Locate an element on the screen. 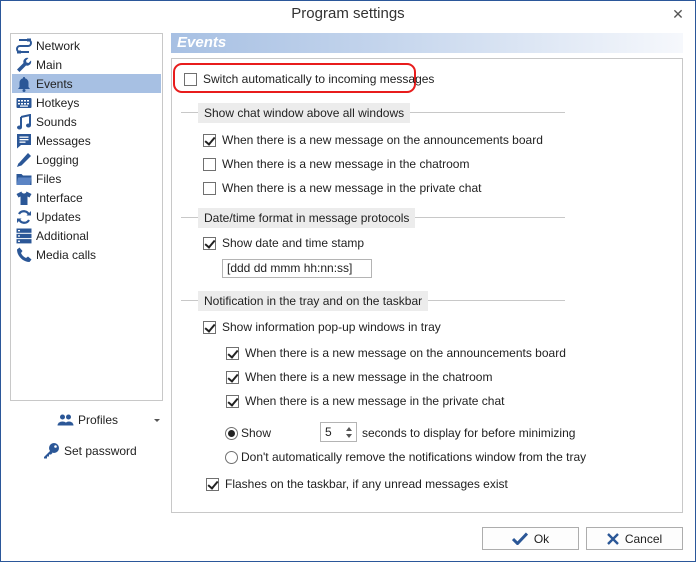 The width and height of the screenshot is (696, 562). title-bar: Program settings ✕ is located at coordinates (348, 15).